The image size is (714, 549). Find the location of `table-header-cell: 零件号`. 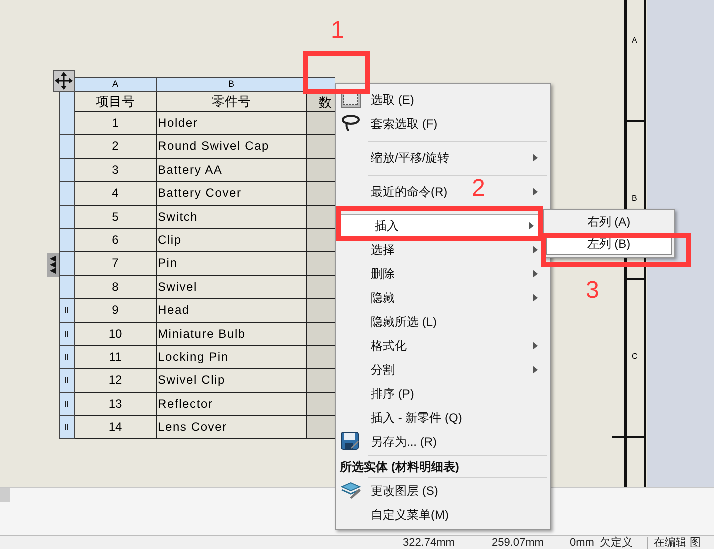

table-header-cell: 零件号 is located at coordinates (232, 102).